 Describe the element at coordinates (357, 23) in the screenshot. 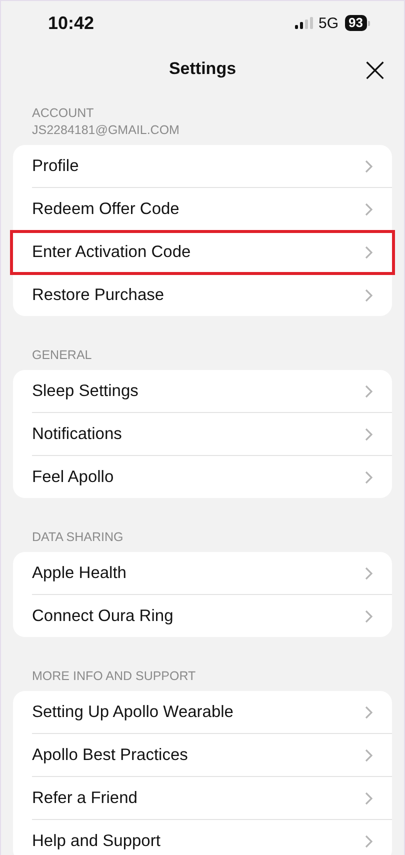

I see `battery-icon: 93` at that location.